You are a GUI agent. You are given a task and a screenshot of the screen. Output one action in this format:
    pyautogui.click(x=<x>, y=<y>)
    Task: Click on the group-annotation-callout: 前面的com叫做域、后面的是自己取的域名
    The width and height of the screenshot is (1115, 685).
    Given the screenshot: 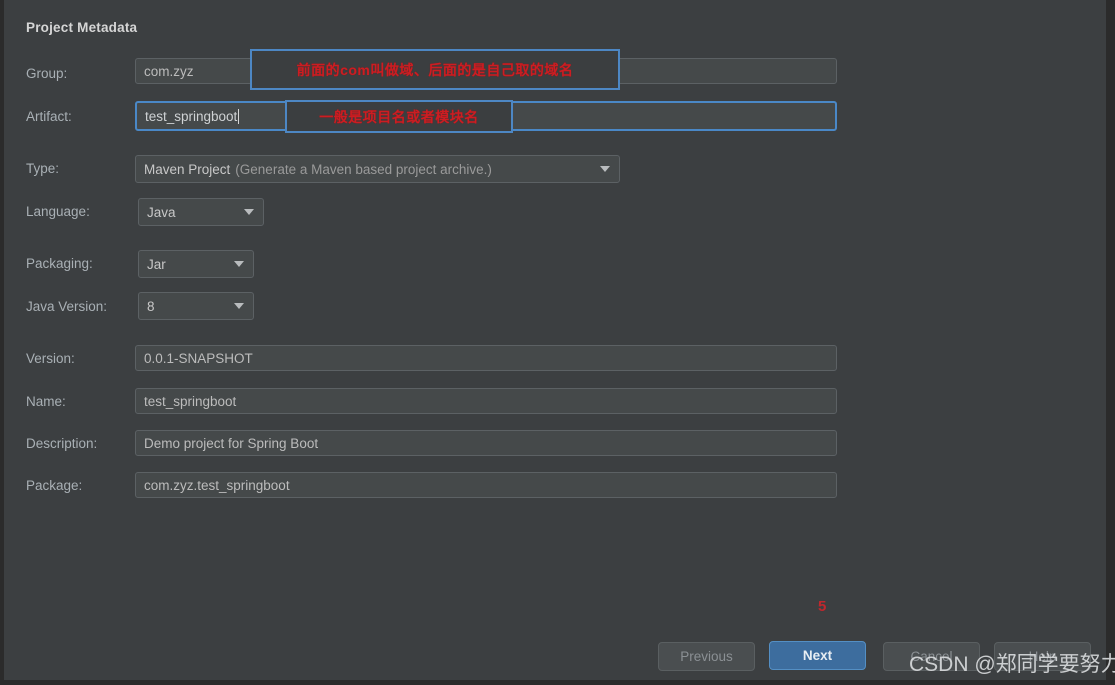 What is the action you would take?
    pyautogui.click(x=435, y=69)
    